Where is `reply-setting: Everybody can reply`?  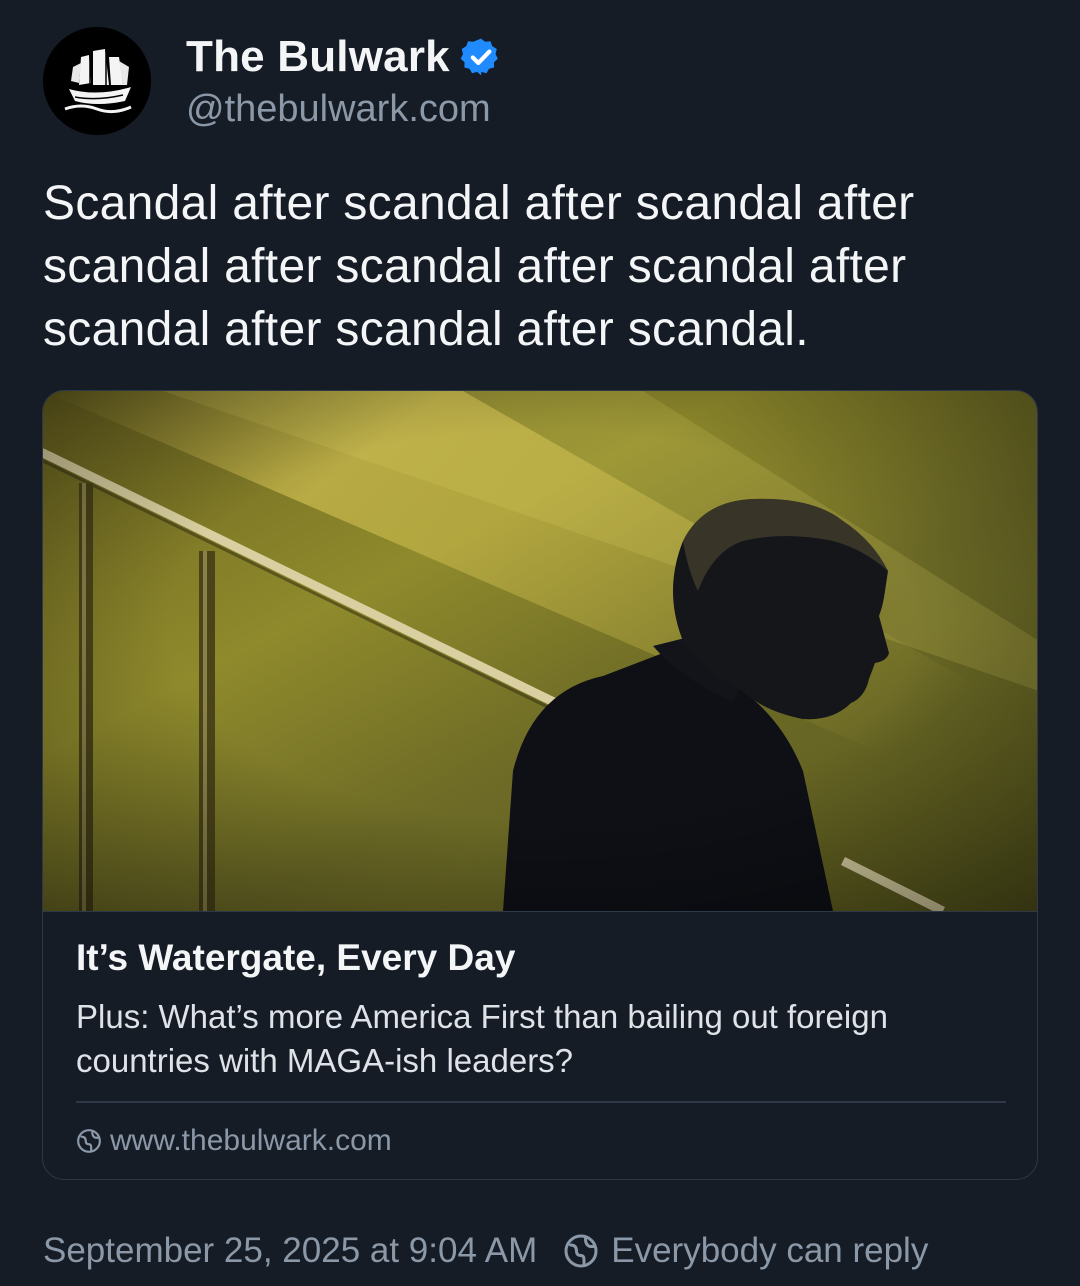
reply-setting: Everybody can reply is located at coordinates (745, 1251).